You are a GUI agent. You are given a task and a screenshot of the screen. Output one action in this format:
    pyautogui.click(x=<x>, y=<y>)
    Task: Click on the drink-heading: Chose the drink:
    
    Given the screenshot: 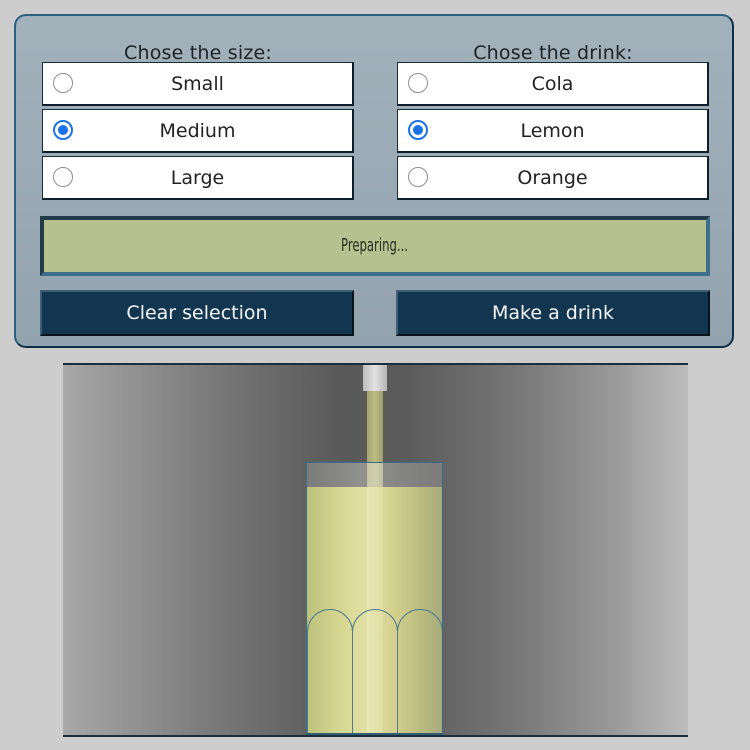 What is the action you would take?
    pyautogui.click(x=553, y=53)
    